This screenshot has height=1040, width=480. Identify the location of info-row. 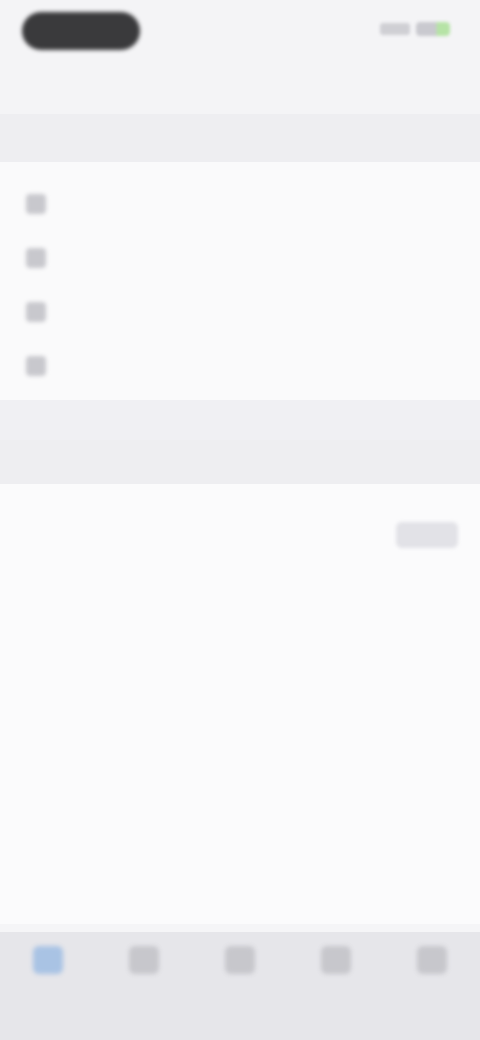
(240, 530).